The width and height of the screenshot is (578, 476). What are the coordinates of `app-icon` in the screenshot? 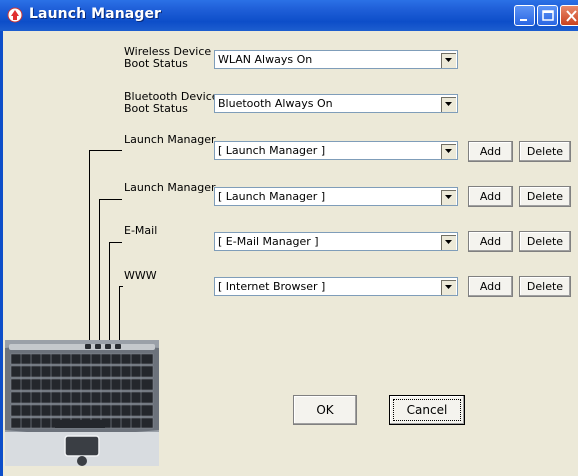 It's located at (15, 15).